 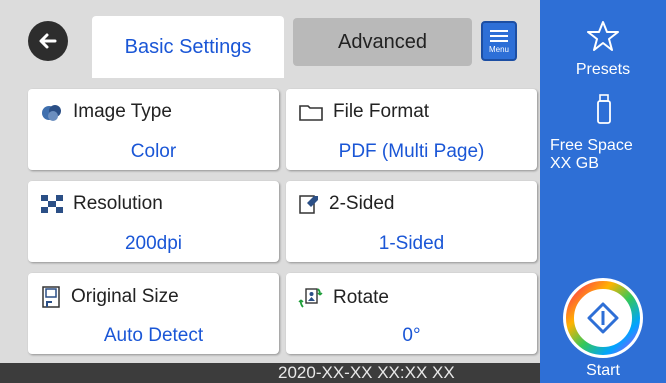 What do you see at coordinates (411, 221) in the screenshot?
I see `two-sided-setting: 2-Sided 1-Sided` at bounding box center [411, 221].